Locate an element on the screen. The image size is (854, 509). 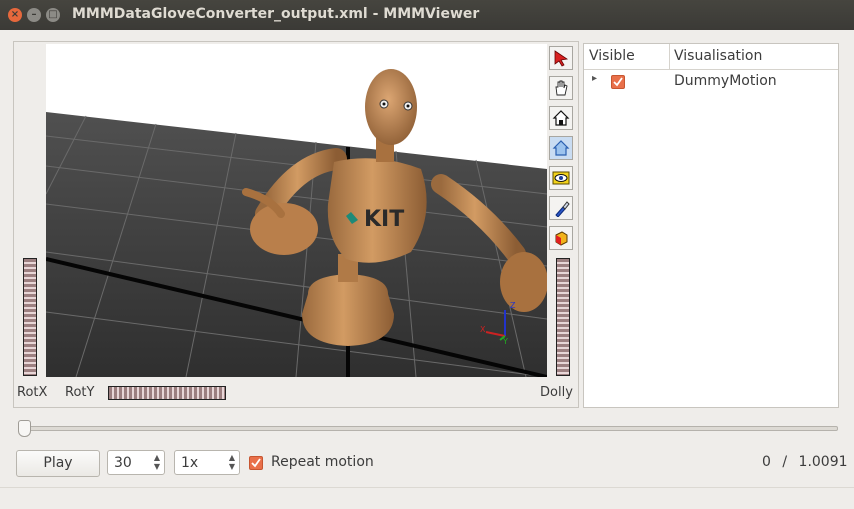
repeat-motion-label: Repeat motion is located at coordinates (322, 462).